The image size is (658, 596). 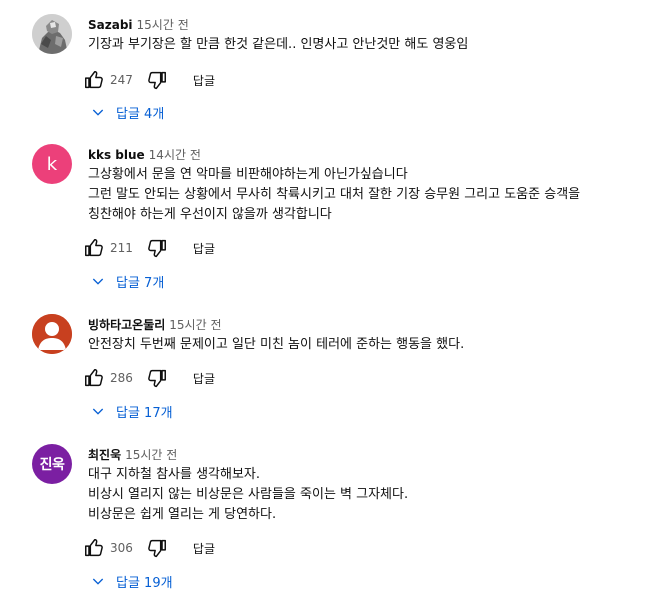 I want to click on author-name: 최진욱, so click(x=104, y=455).